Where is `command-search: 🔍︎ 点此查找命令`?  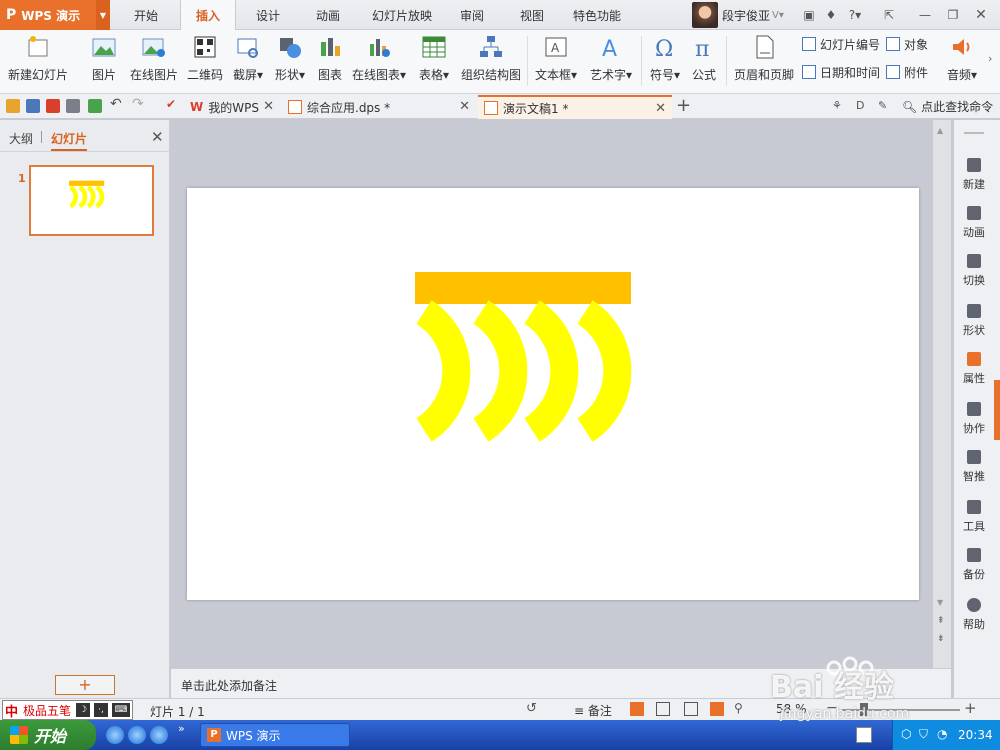
command-search: 🔍︎ 点此查找命令 is located at coordinates (947, 106).